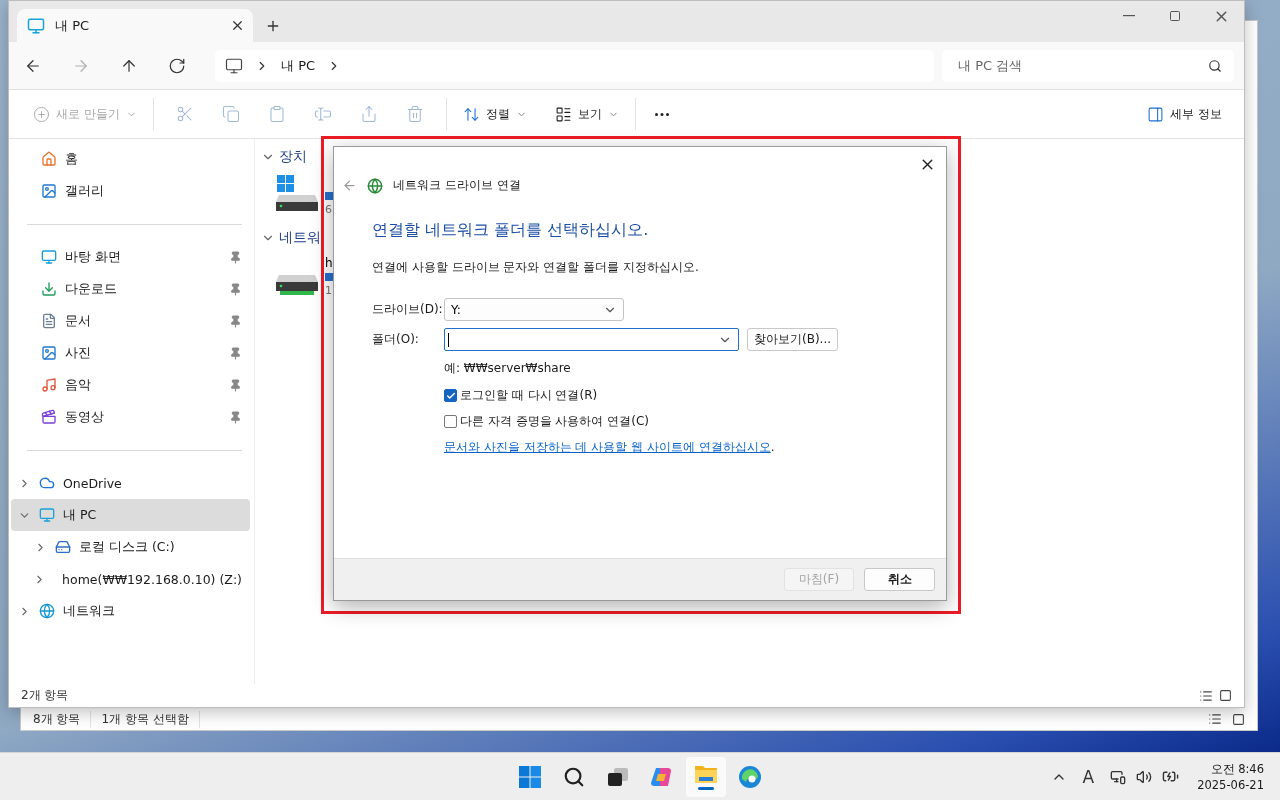  Describe the element at coordinates (329, 209) in the screenshot. I see `drive-size: 6` at that location.